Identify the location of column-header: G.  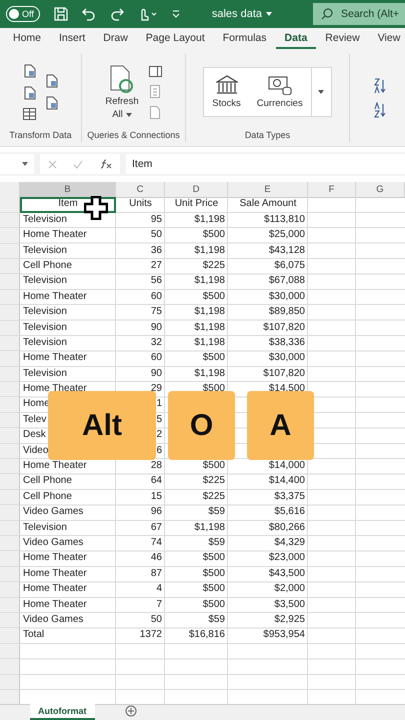
(380, 190).